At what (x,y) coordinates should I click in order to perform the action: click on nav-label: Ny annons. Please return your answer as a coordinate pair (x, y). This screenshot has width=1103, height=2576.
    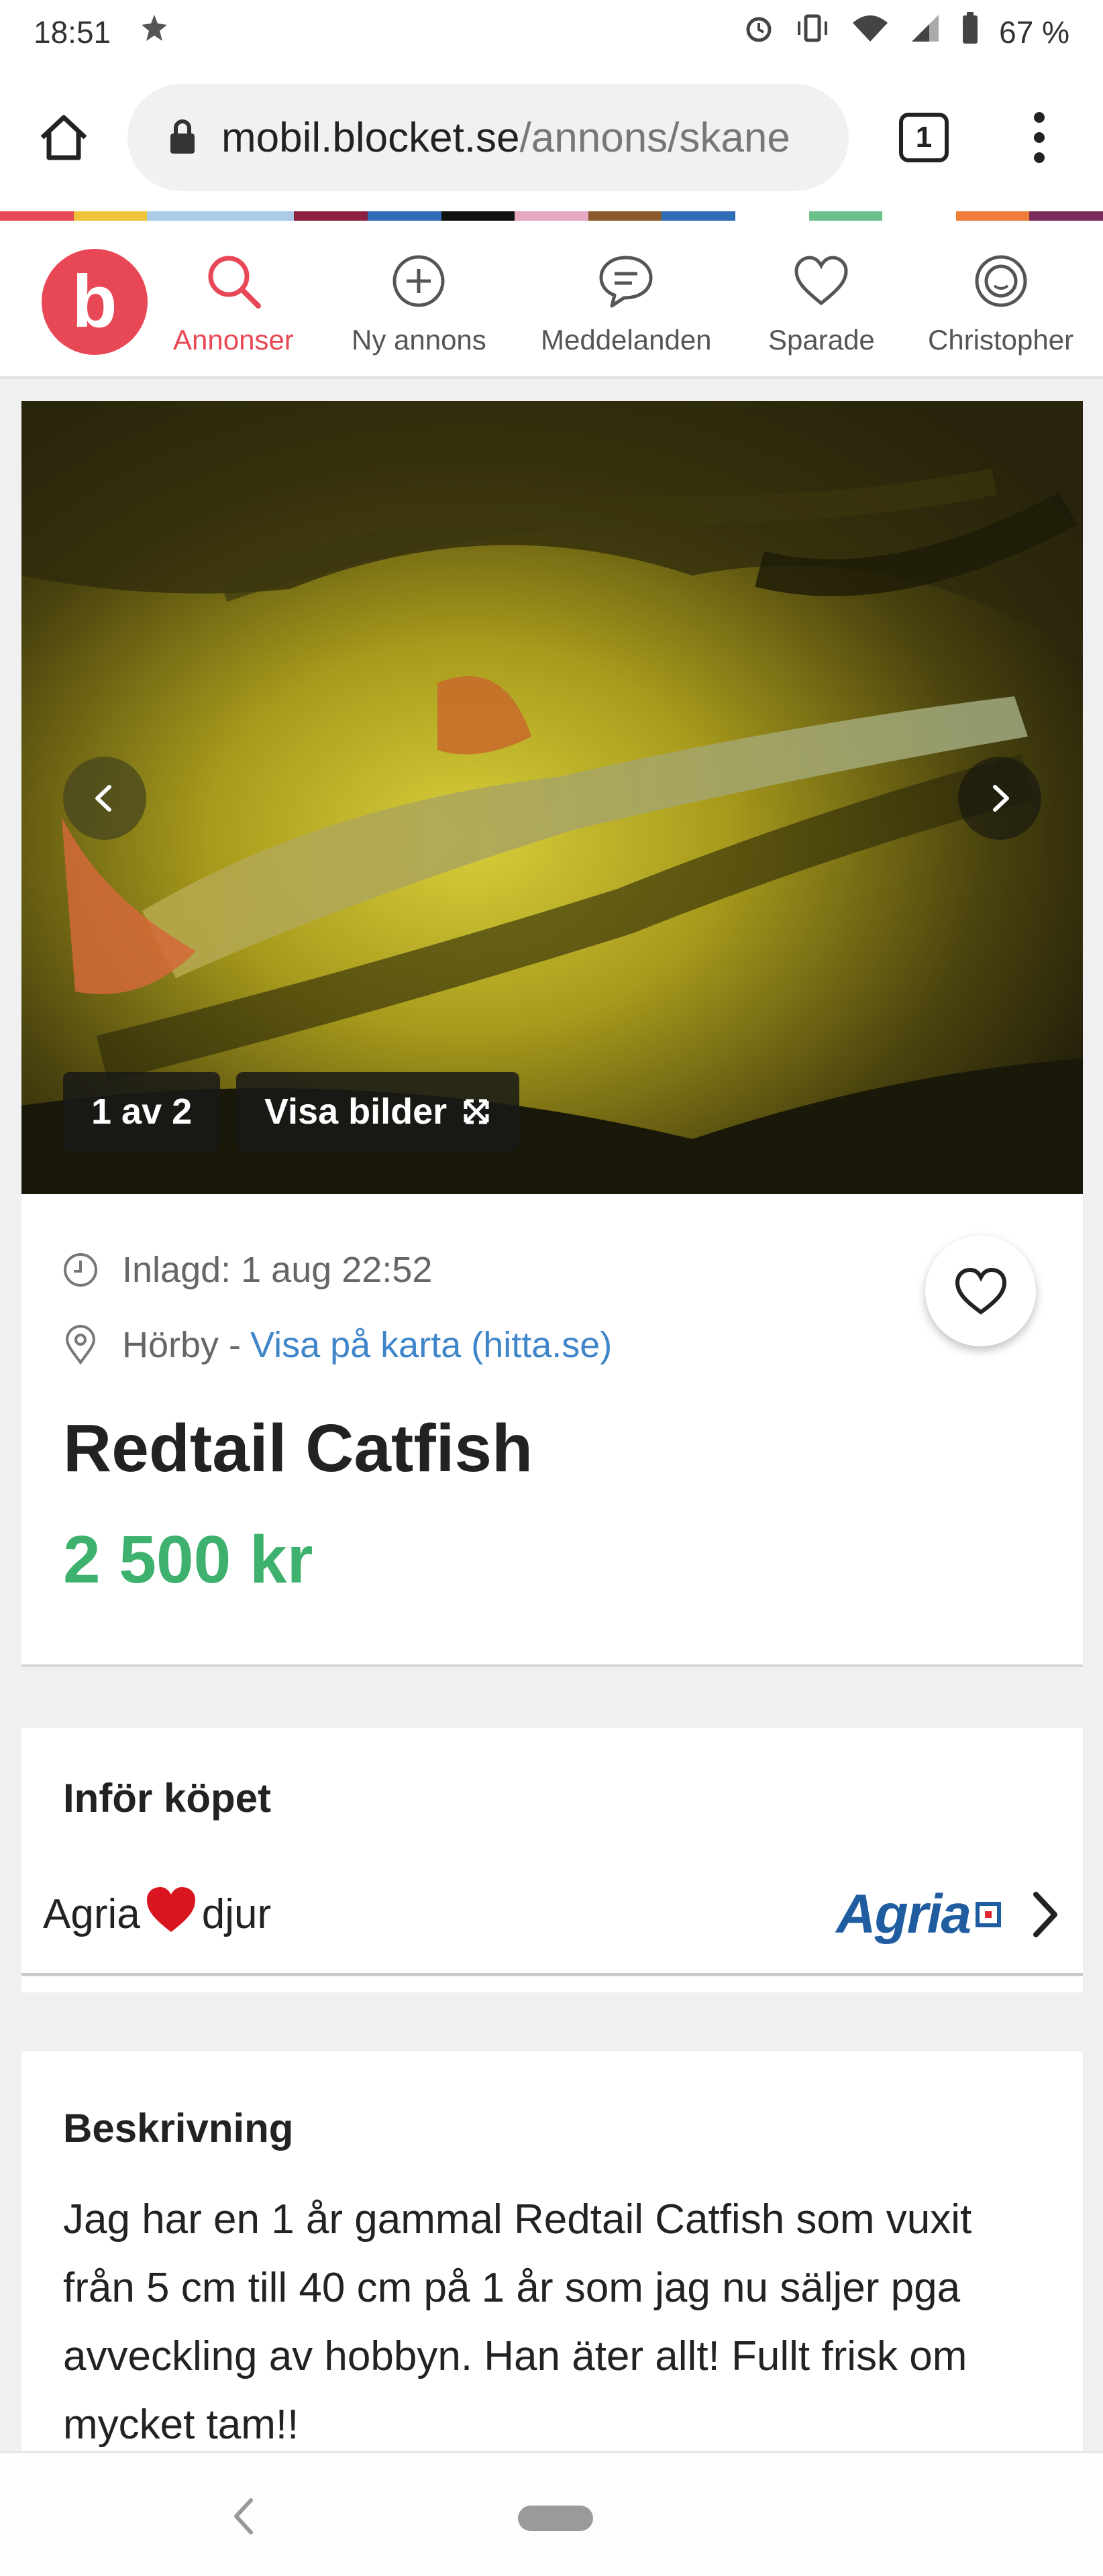
    Looking at the image, I should click on (419, 340).